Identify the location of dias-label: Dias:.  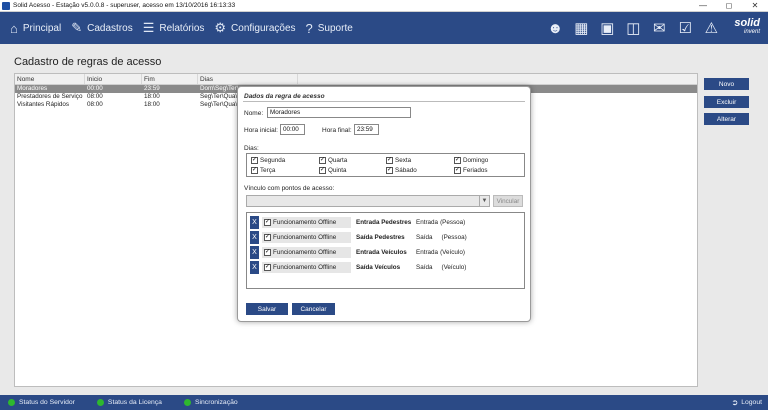
(251, 148).